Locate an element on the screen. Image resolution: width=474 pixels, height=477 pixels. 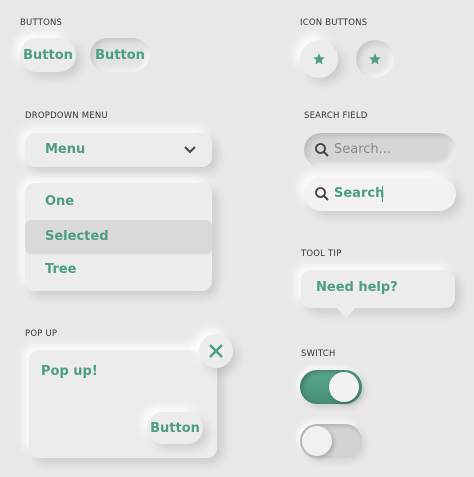
dropdown-item-label: One is located at coordinates (60, 201).